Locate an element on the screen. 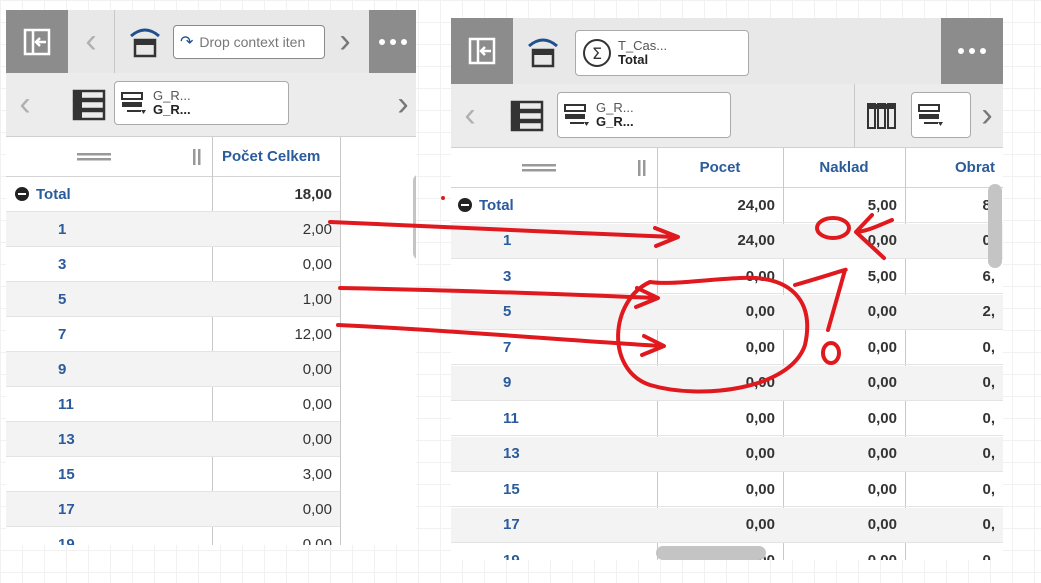 The image size is (1041, 583). context-member-name: Total is located at coordinates (633, 59).